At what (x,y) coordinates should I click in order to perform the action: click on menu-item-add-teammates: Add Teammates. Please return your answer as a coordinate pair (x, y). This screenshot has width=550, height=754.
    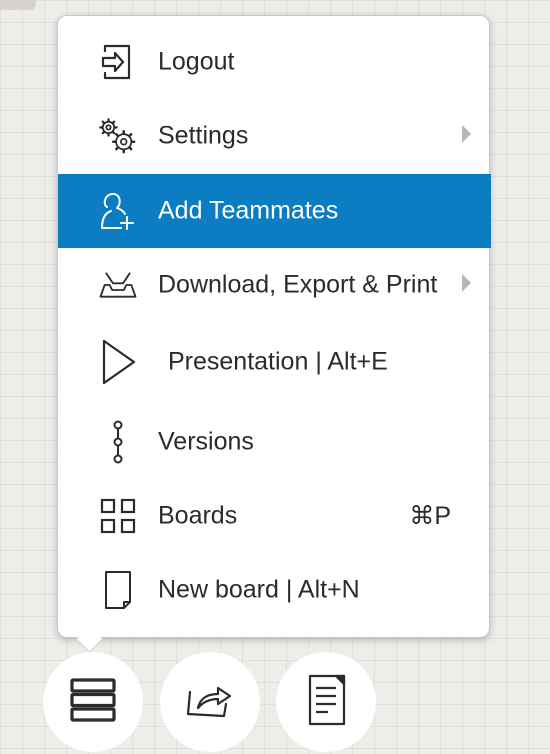
    Looking at the image, I should click on (274, 211).